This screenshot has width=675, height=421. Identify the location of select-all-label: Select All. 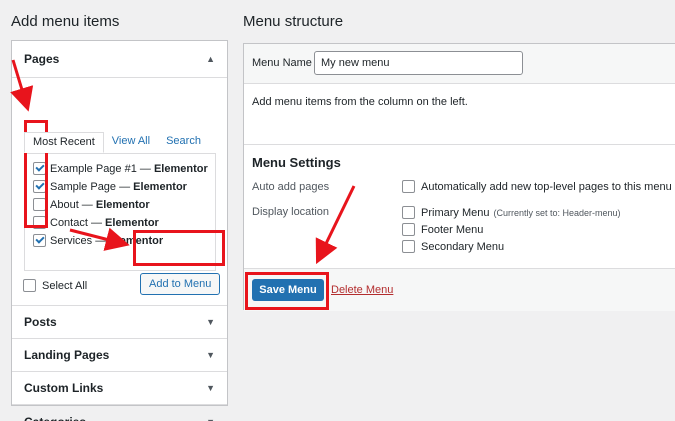
(65, 285).